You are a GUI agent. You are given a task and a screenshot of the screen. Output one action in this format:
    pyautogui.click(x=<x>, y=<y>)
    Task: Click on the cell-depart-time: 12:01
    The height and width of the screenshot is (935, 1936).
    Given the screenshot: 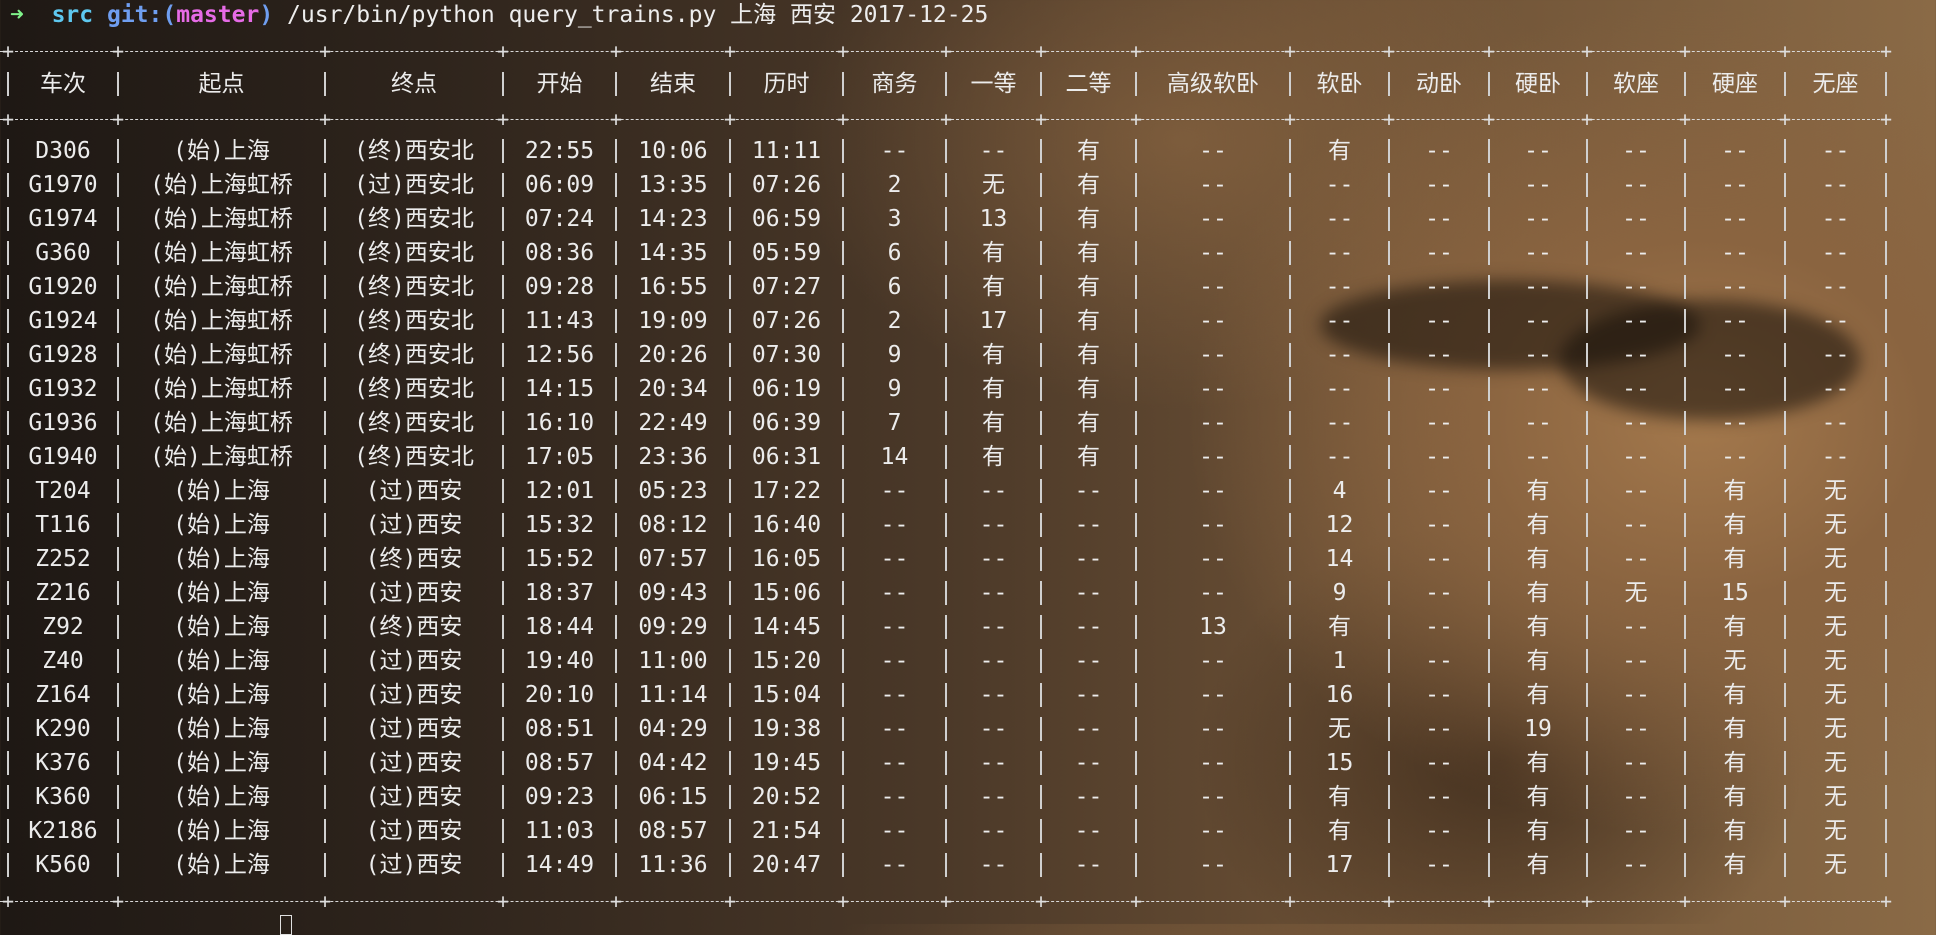 What is the action you would take?
    pyautogui.click(x=559, y=491)
    